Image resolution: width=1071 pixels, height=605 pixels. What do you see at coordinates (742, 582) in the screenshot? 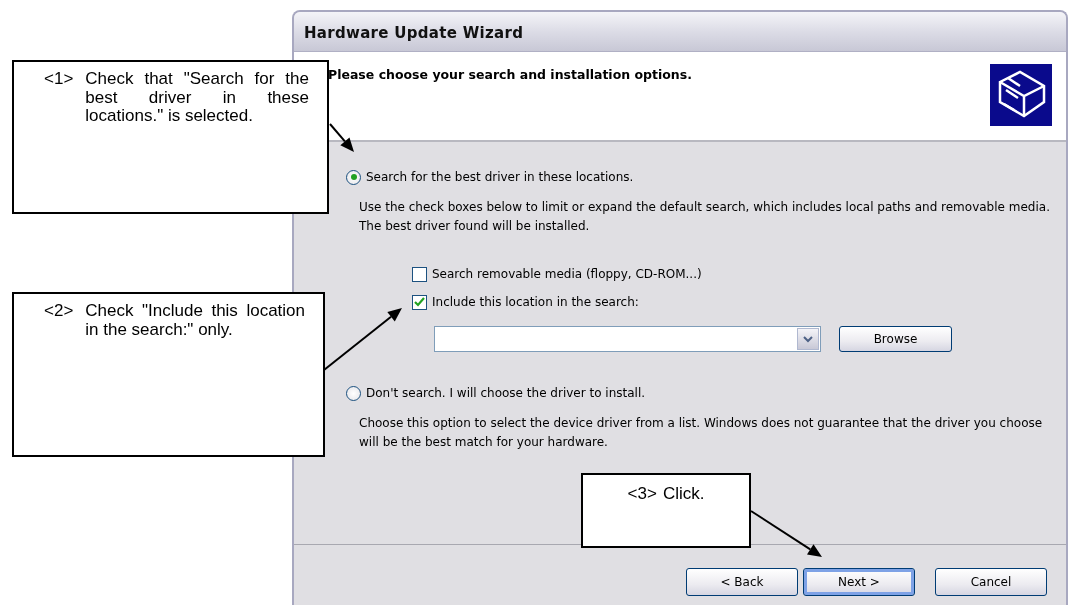
I see `wizard-button: < Back` at bounding box center [742, 582].